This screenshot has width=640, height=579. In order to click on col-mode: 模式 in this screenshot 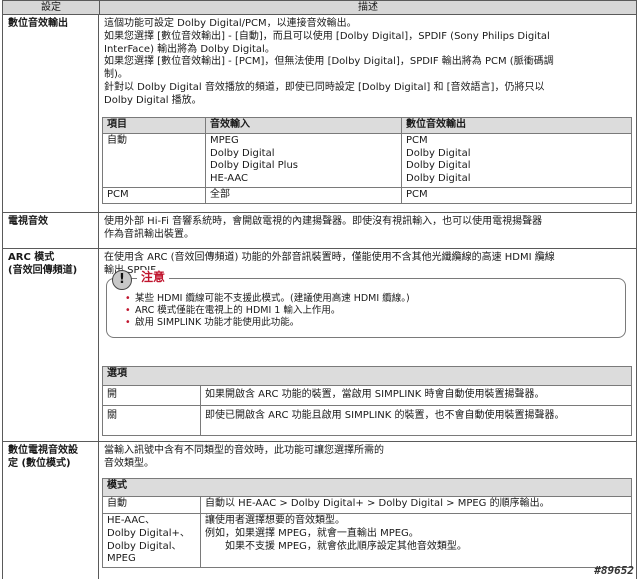, I will do `click(367, 487)`.